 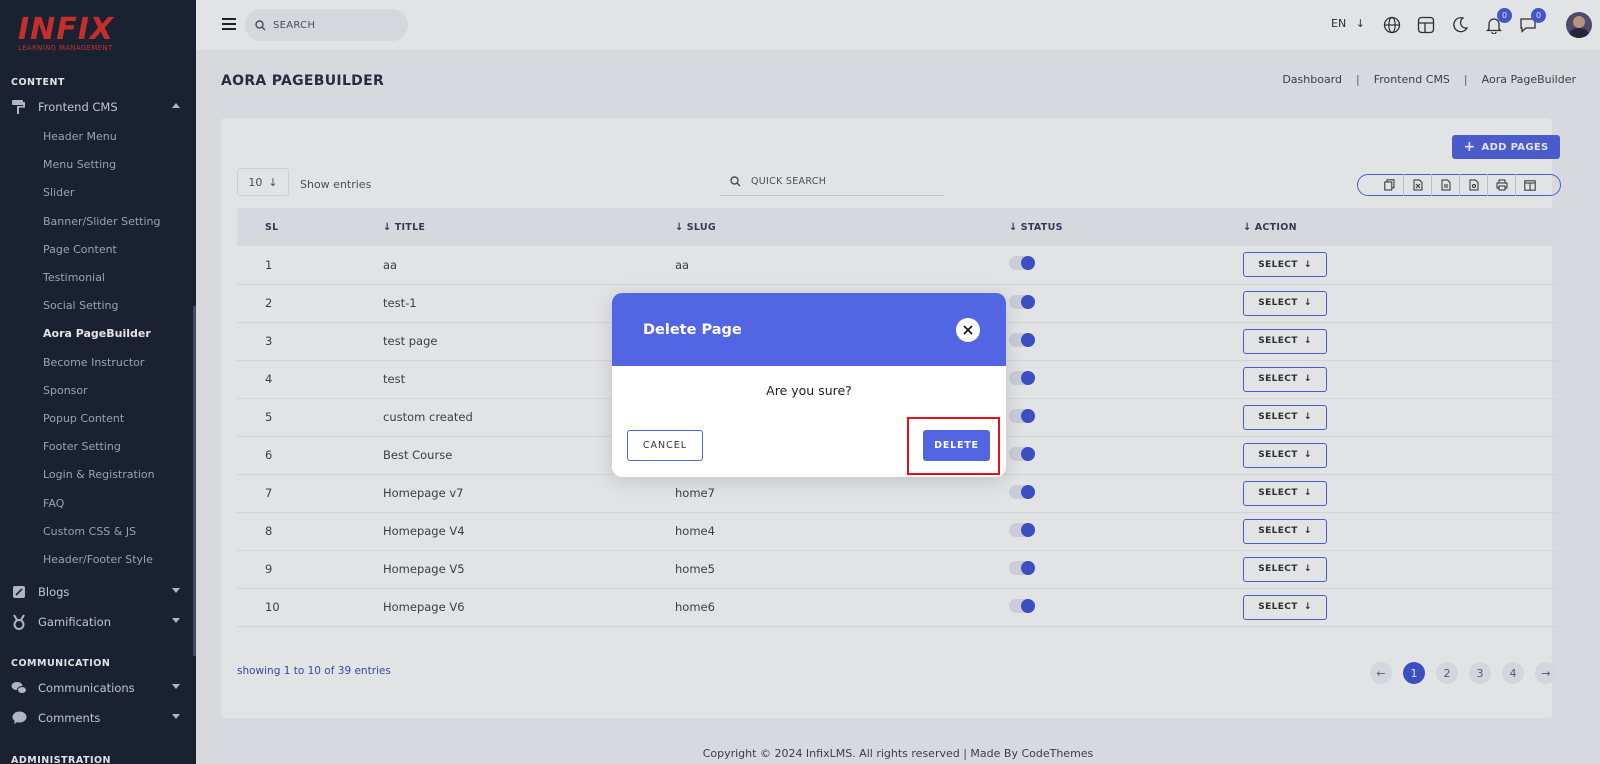 I want to click on cancel-button: CANCEL, so click(x=665, y=445).